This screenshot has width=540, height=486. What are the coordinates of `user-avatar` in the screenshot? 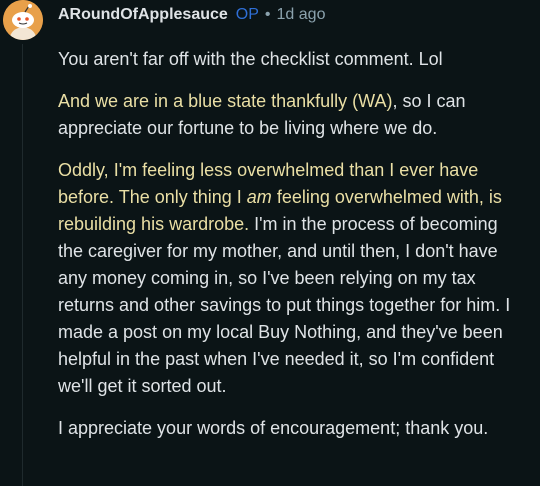 It's located at (23, 20).